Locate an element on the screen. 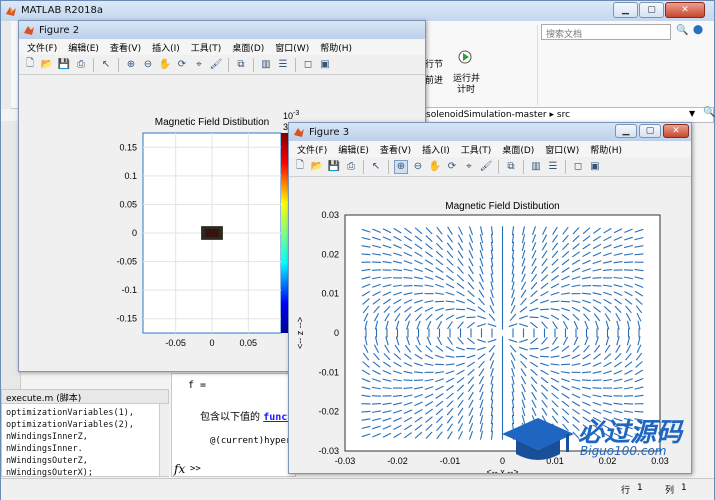 This screenshot has height=500, width=715. run-section-label: 行节 is located at coordinates (434, 63).